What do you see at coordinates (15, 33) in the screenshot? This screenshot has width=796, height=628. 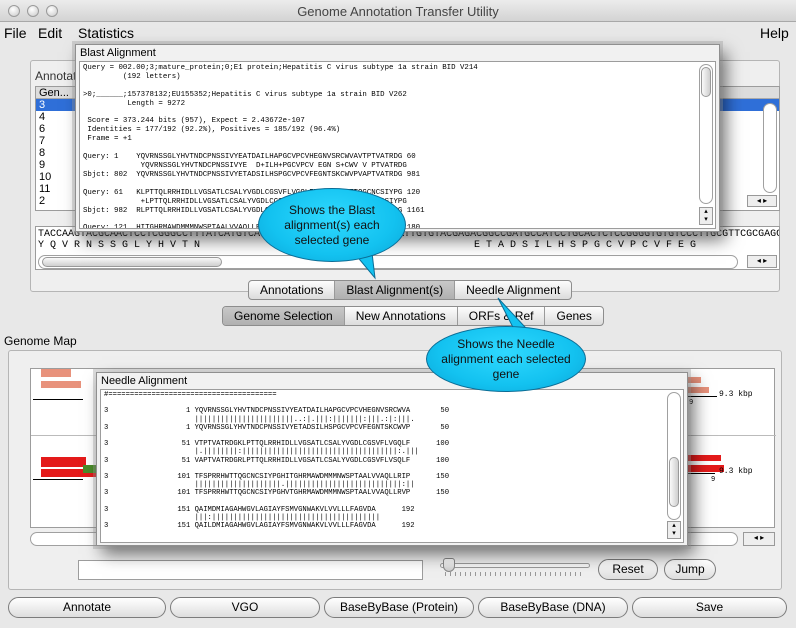 I see `menu-file: File` at bounding box center [15, 33].